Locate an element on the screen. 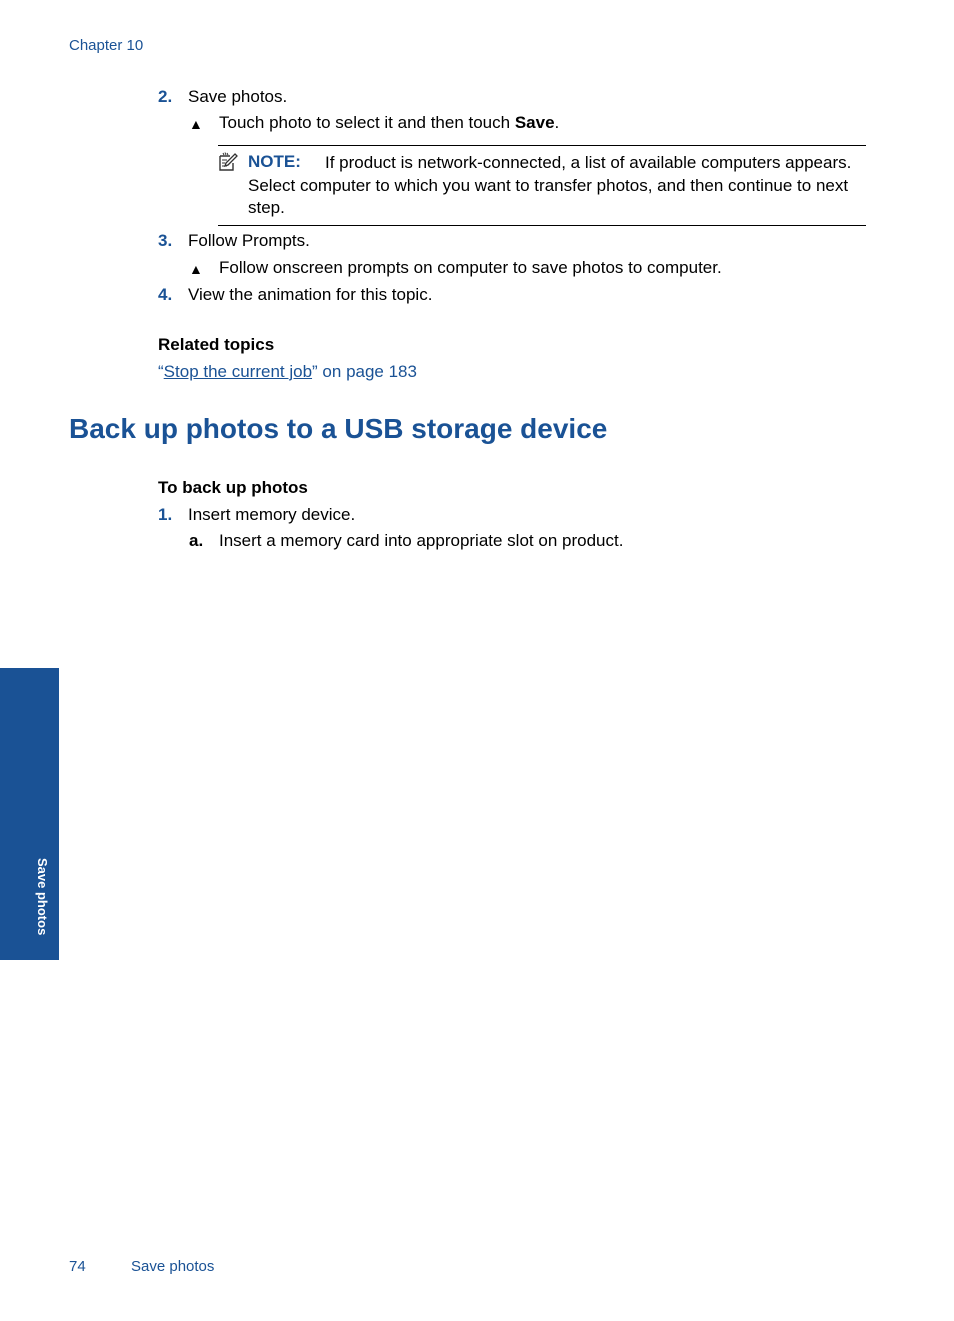 This screenshot has height=1321, width=954. link-text: Stop the current job is located at coordinates (238, 371).